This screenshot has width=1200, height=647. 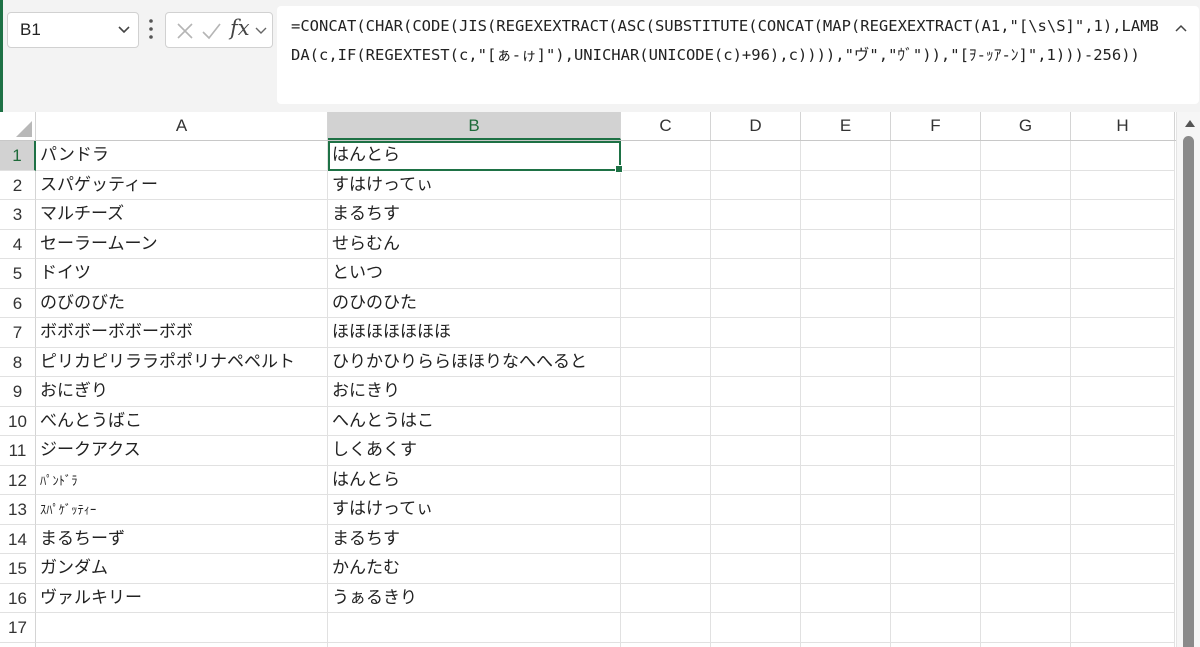 What do you see at coordinates (1123, 303) in the screenshot?
I see `cell-h6` at bounding box center [1123, 303].